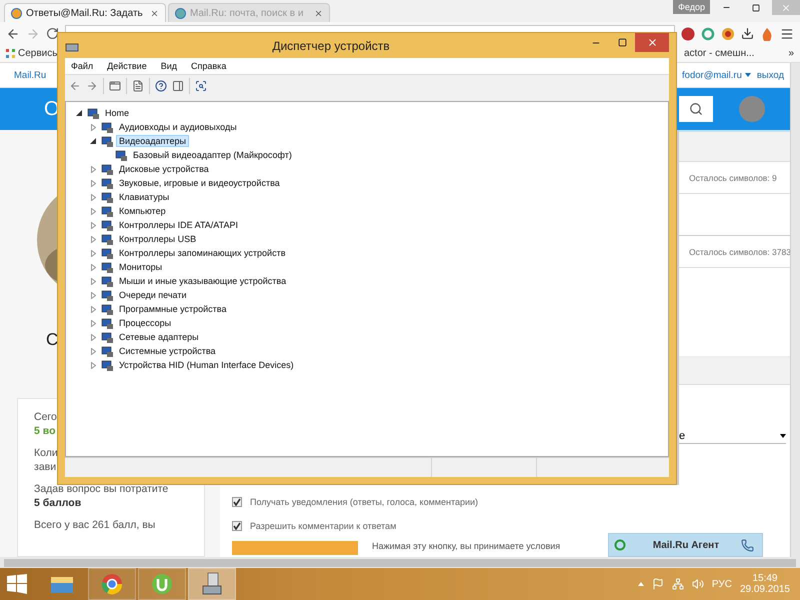 The image size is (800, 600). I want to click on network-icon, so click(678, 584).